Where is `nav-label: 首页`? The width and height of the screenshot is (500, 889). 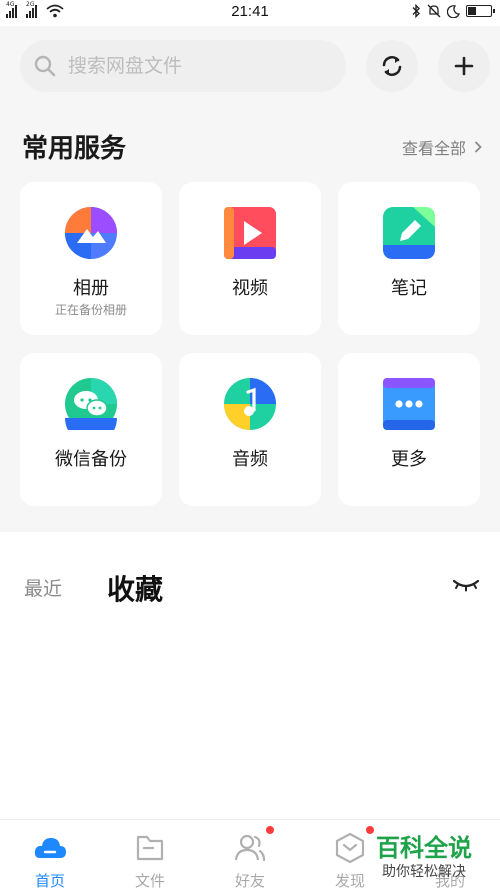 nav-label: 首页 is located at coordinates (49, 880).